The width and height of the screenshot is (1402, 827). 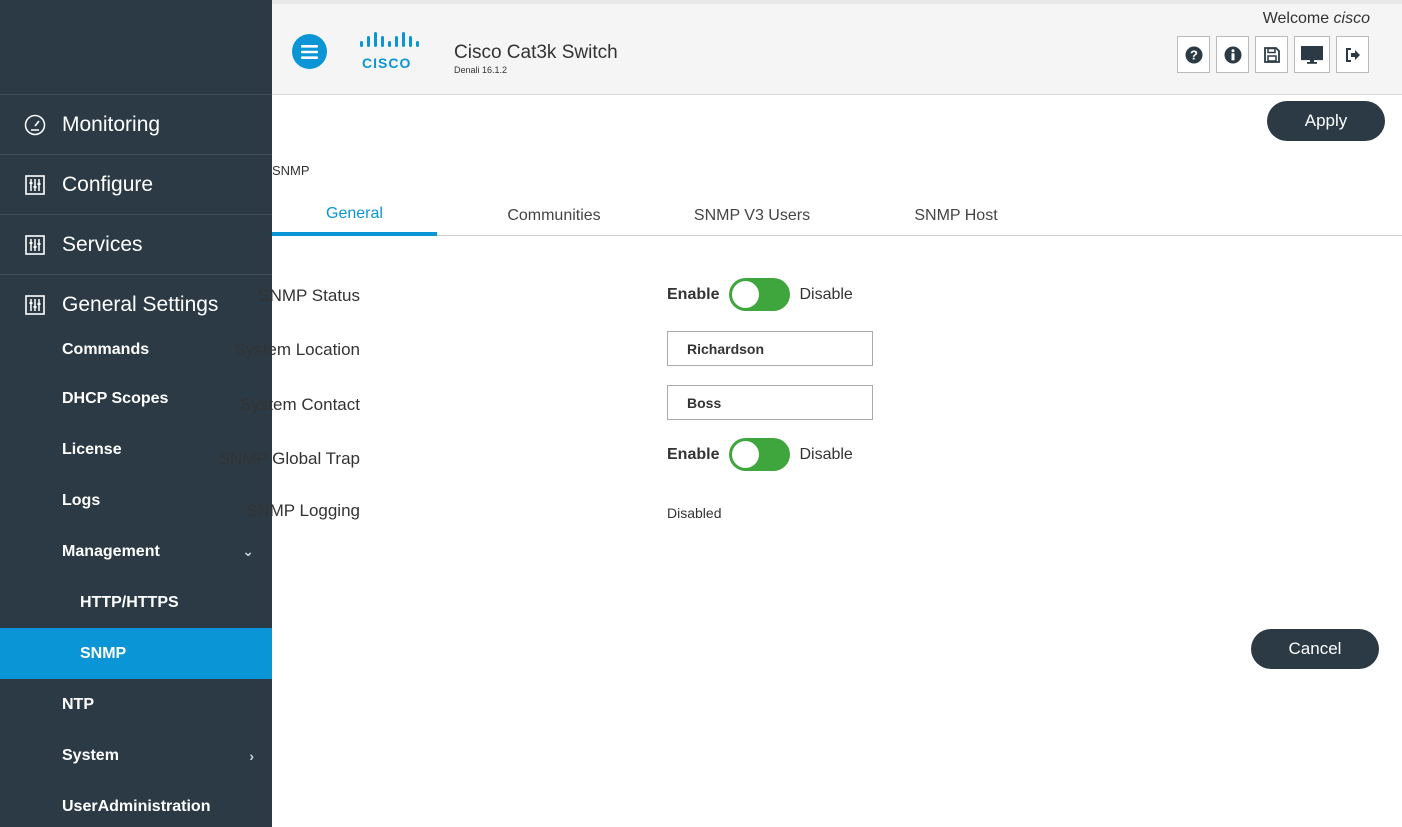 I want to click on sidebar-item-commands: Commands, so click(x=136, y=350).